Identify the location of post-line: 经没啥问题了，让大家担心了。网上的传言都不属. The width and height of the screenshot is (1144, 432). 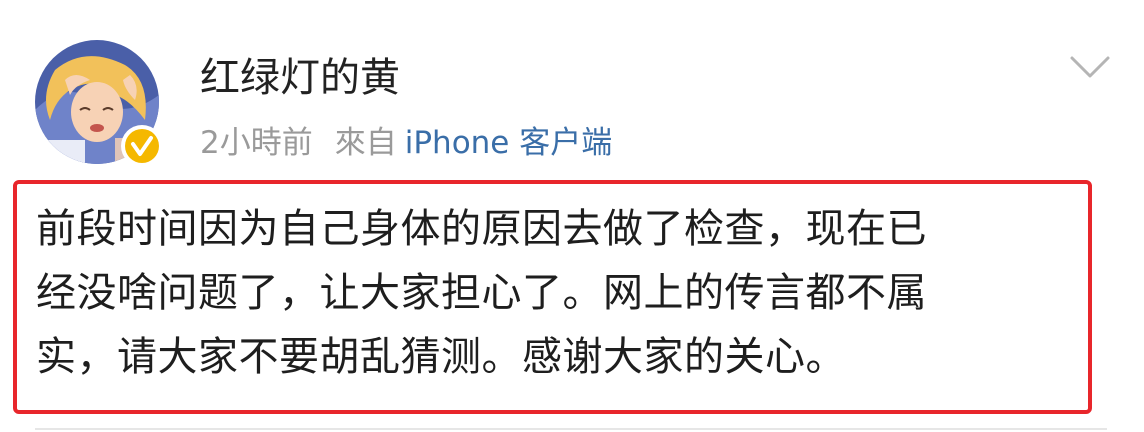
(481, 293).